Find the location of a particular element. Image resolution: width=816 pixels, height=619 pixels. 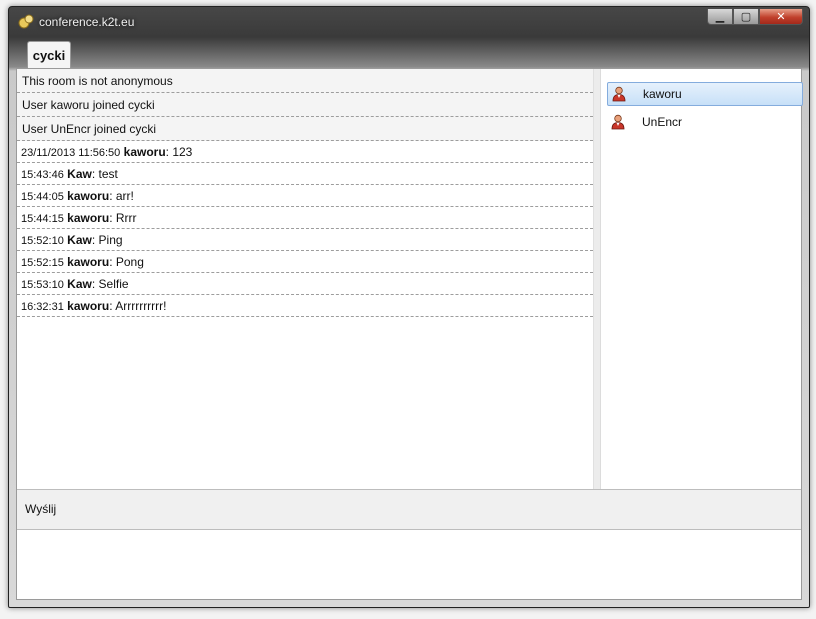

message-time: 15:43:46 is located at coordinates (42, 175).